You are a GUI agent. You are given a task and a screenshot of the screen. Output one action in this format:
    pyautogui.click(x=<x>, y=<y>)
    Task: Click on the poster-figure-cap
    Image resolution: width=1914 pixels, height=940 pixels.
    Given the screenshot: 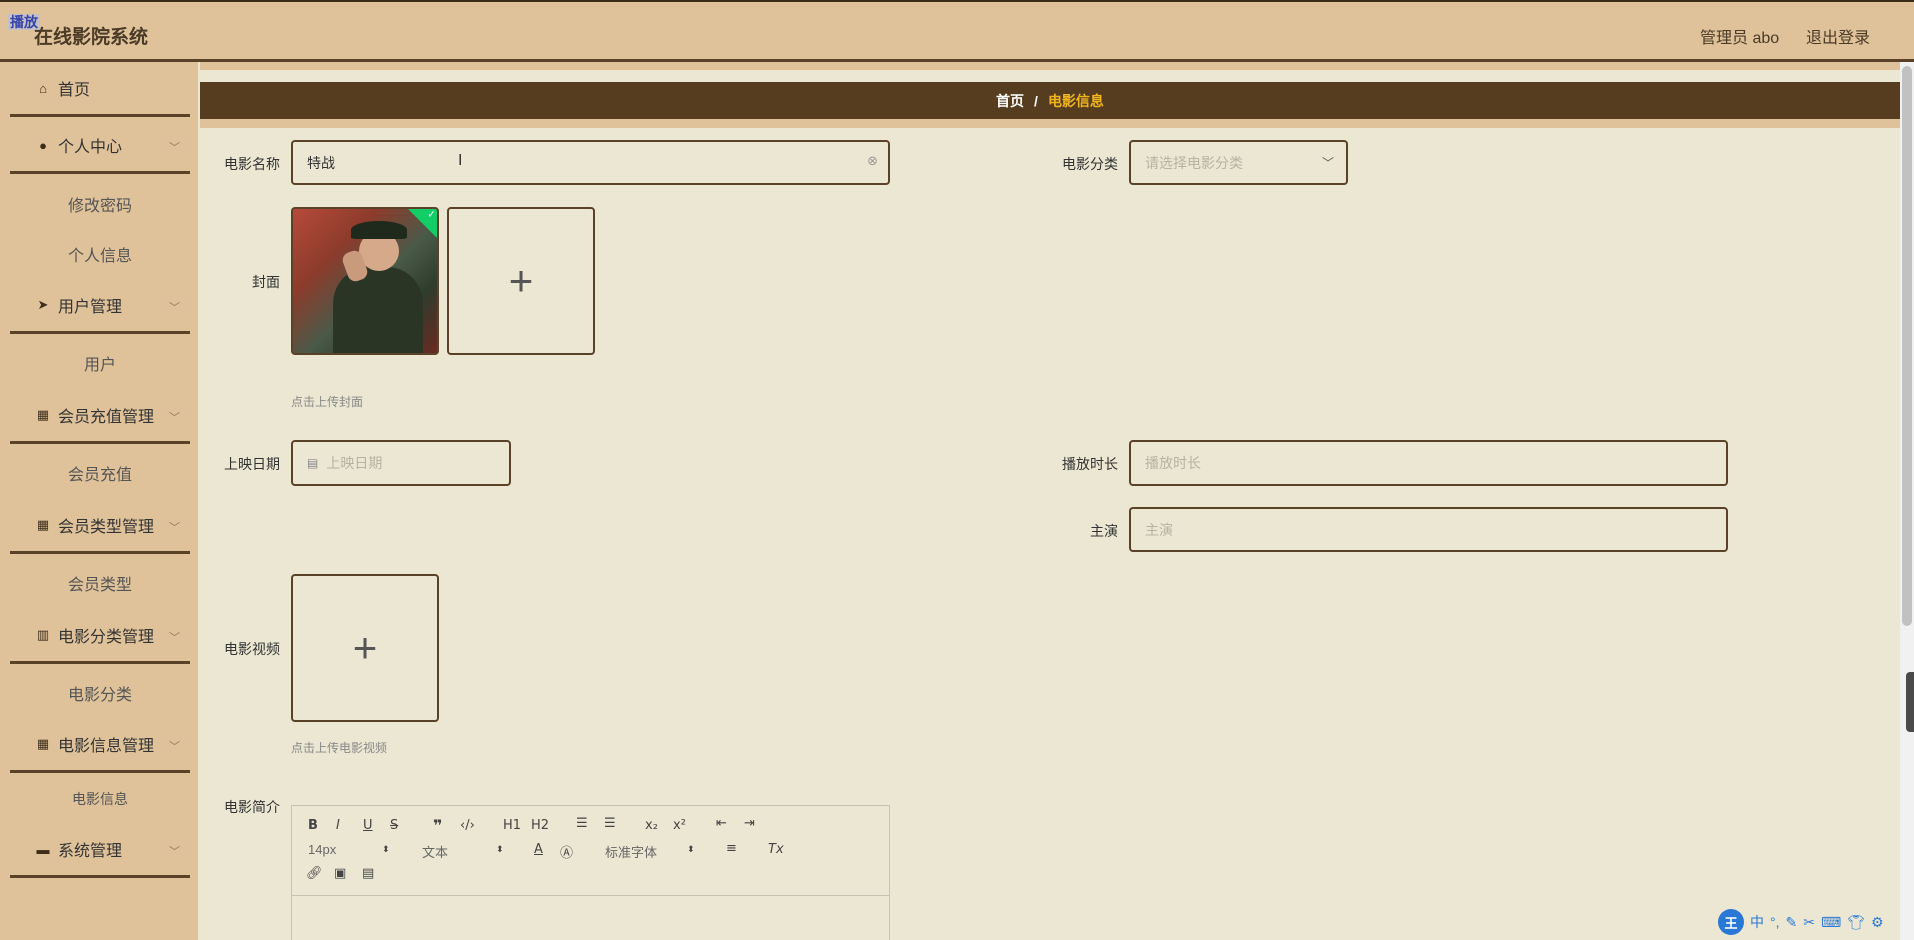 What is the action you would take?
    pyautogui.click(x=379, y=230)
    